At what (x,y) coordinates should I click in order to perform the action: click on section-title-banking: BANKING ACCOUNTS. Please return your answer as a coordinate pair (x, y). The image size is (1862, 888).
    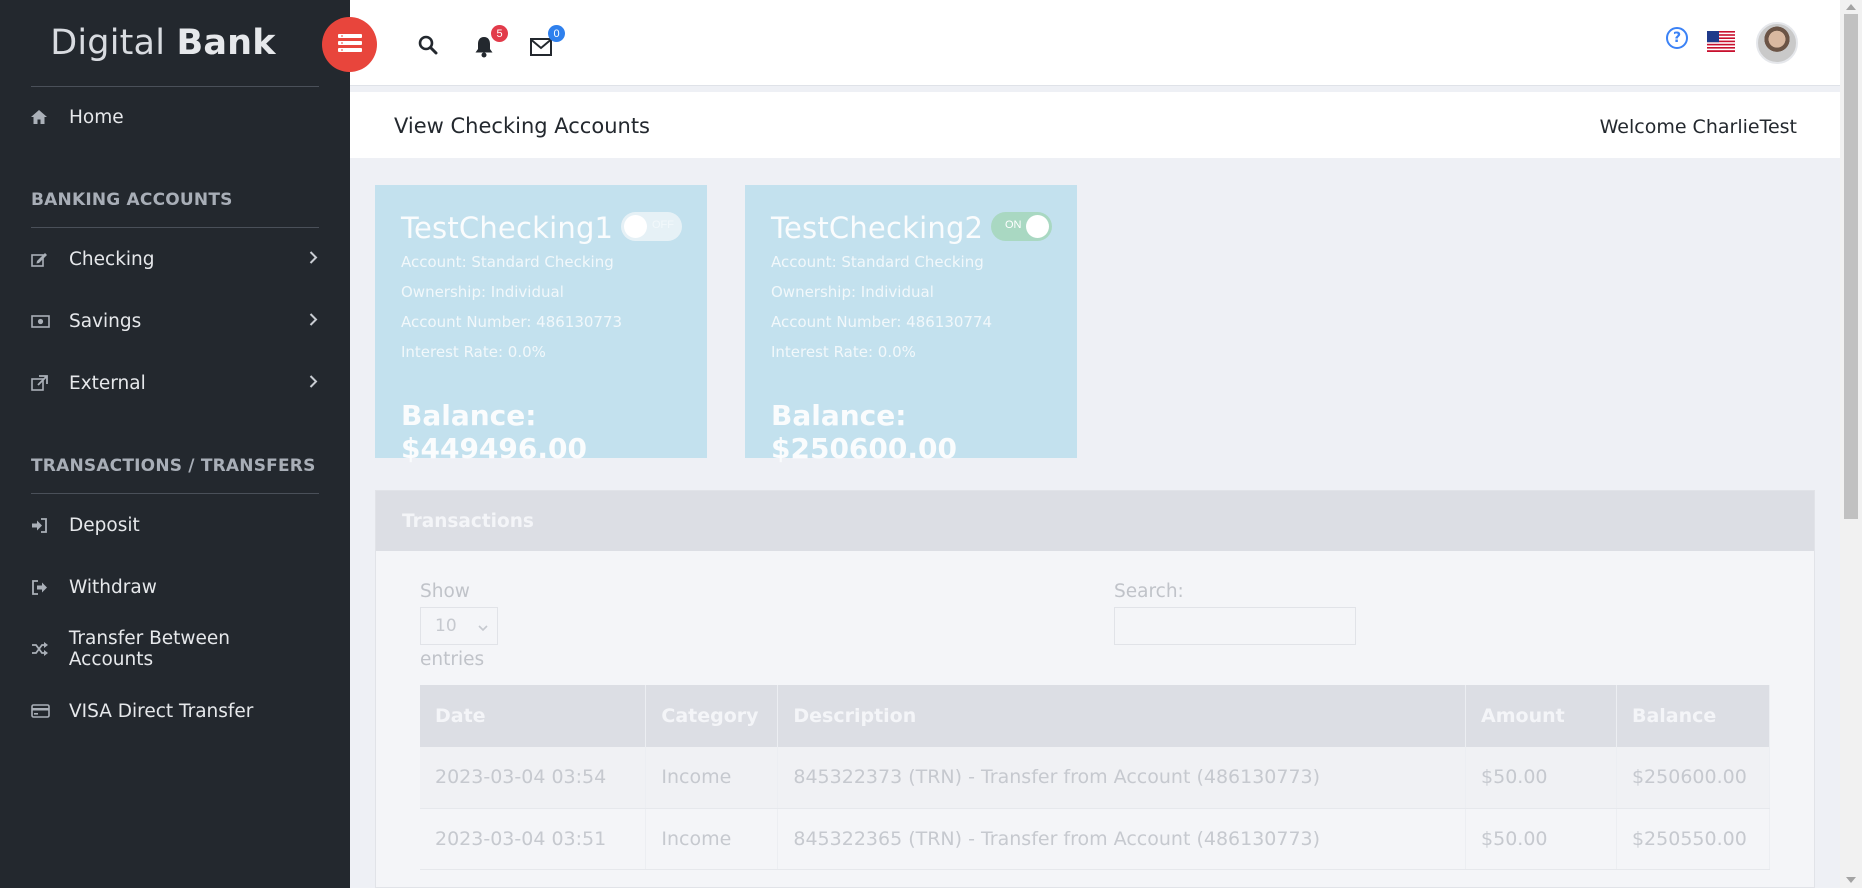
    Looking at the image, I should click on (132, 200).